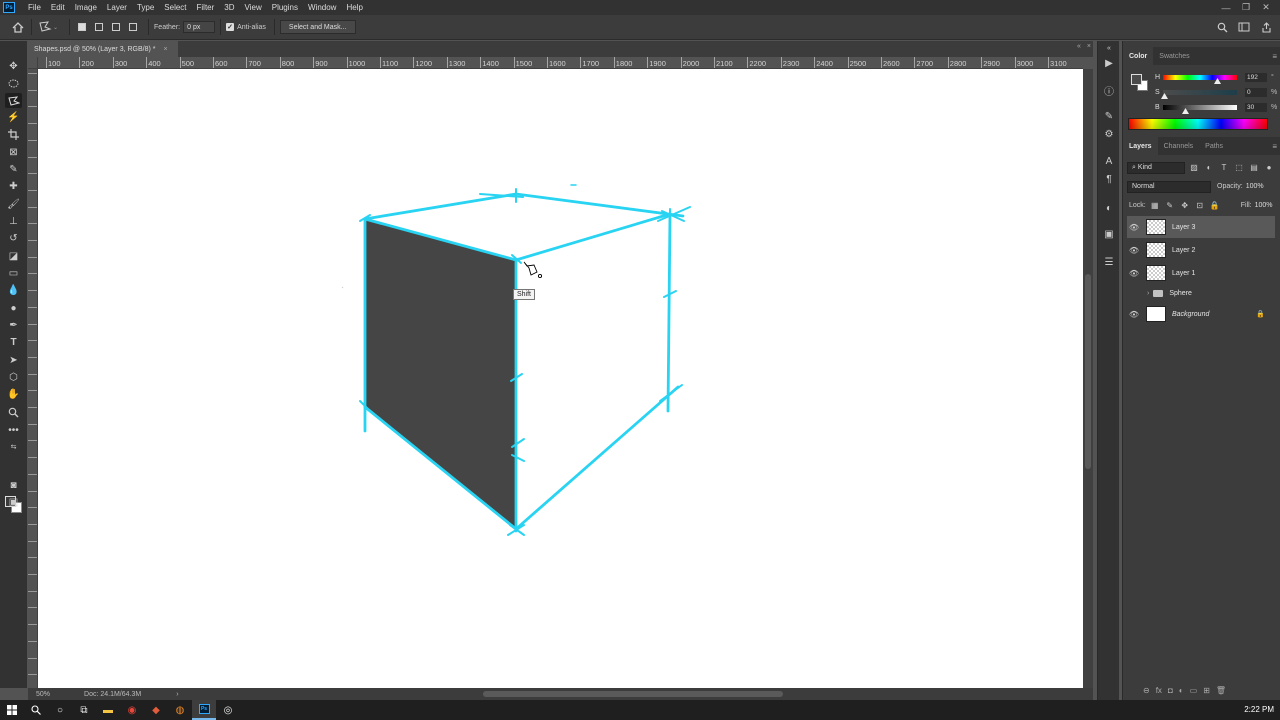 The image size is (1280, 720). Describe the element at coordinates (13, 502) in the screenshot. I see `screen-mode-icon: ▣` at that location.